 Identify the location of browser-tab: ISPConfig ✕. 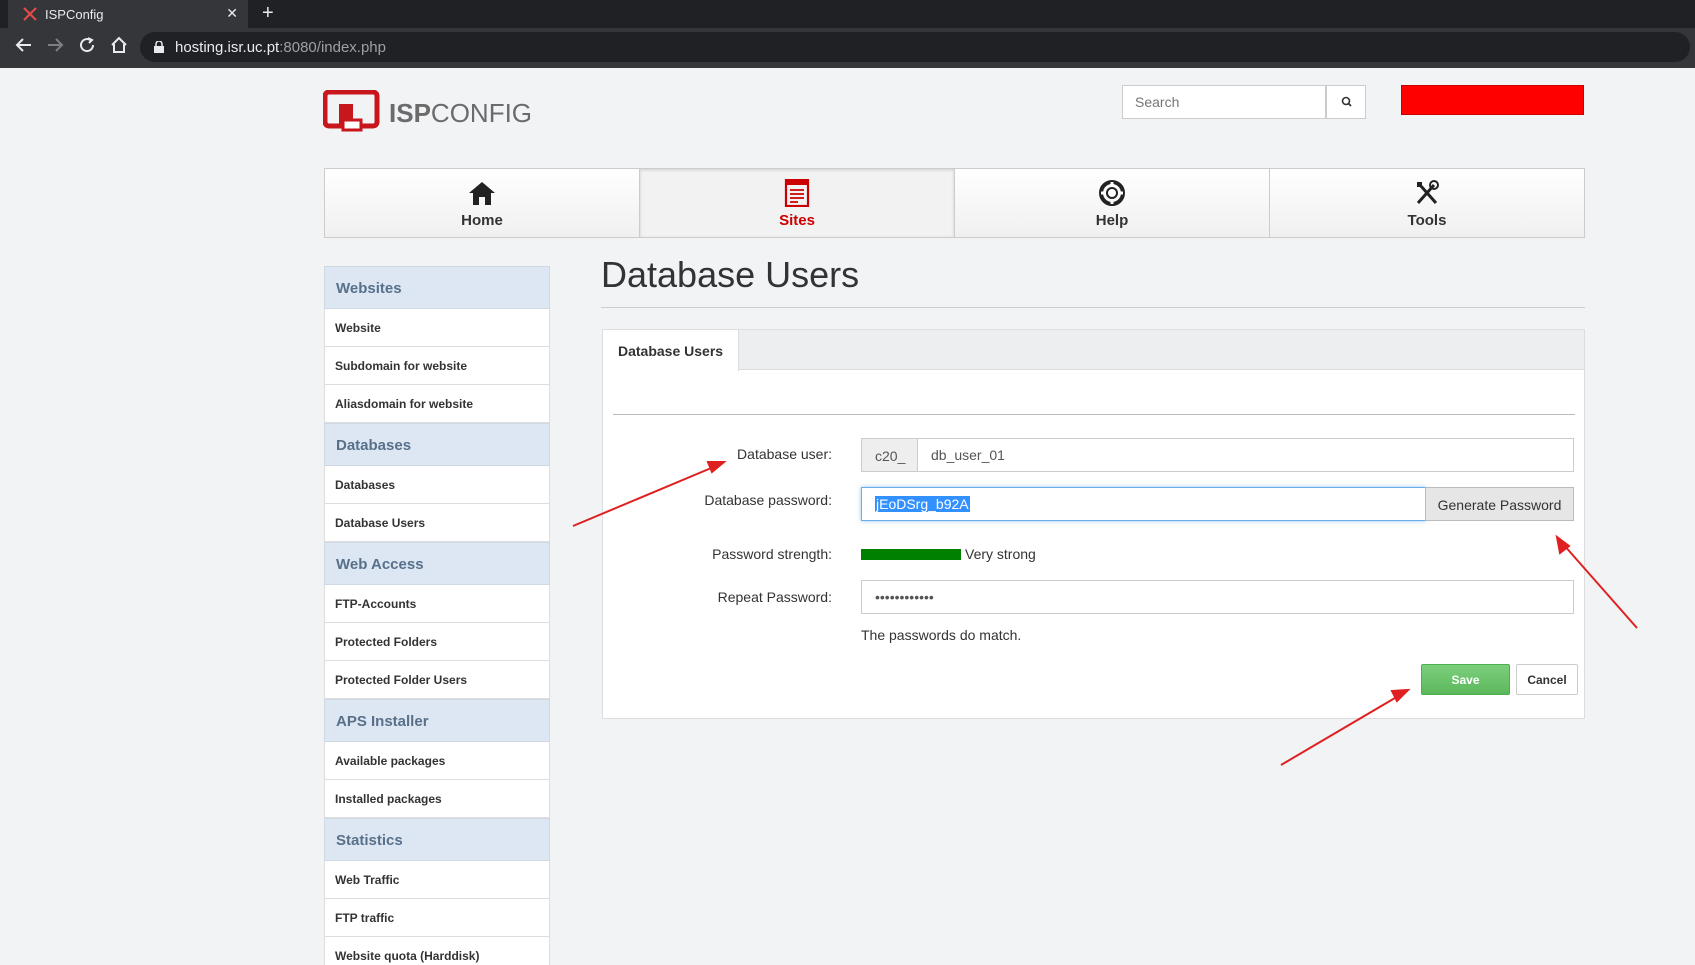
(128, 14).